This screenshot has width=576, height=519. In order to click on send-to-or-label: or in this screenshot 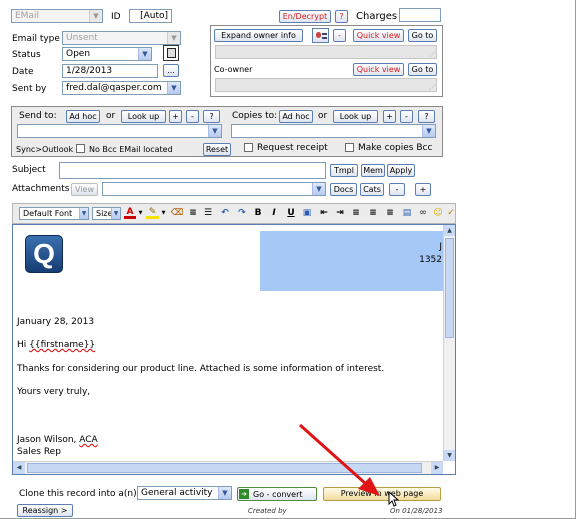, I will do `click(111, 116)`.